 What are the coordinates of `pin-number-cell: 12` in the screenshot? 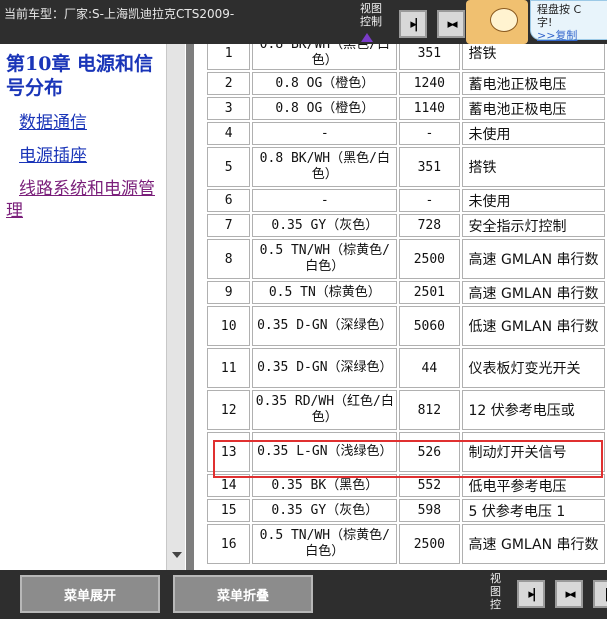 It's located at (229, 410).